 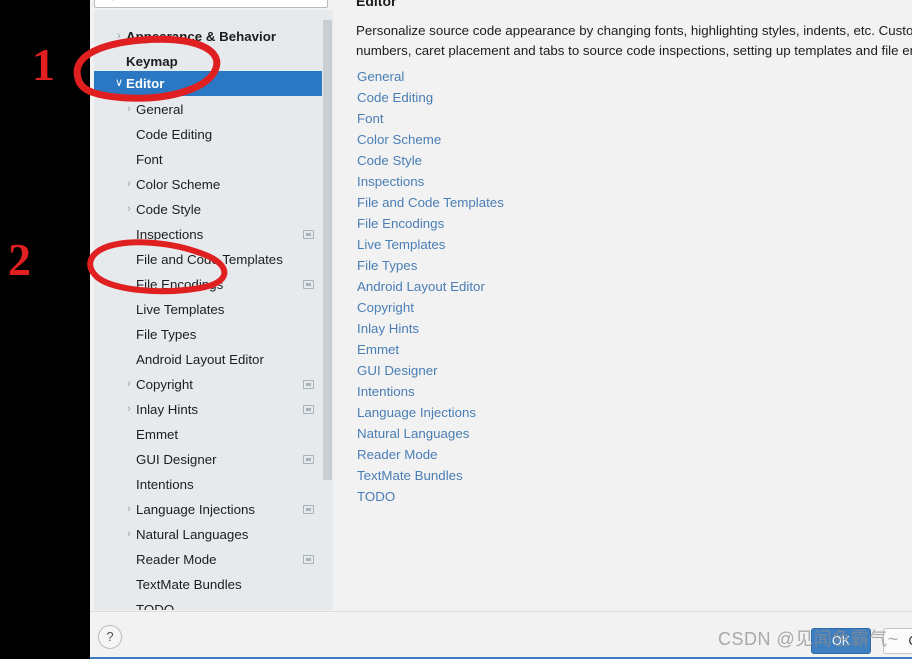 I want to click on tree-item-gui-designer: GUI Designer, so click(x=213, y=459).